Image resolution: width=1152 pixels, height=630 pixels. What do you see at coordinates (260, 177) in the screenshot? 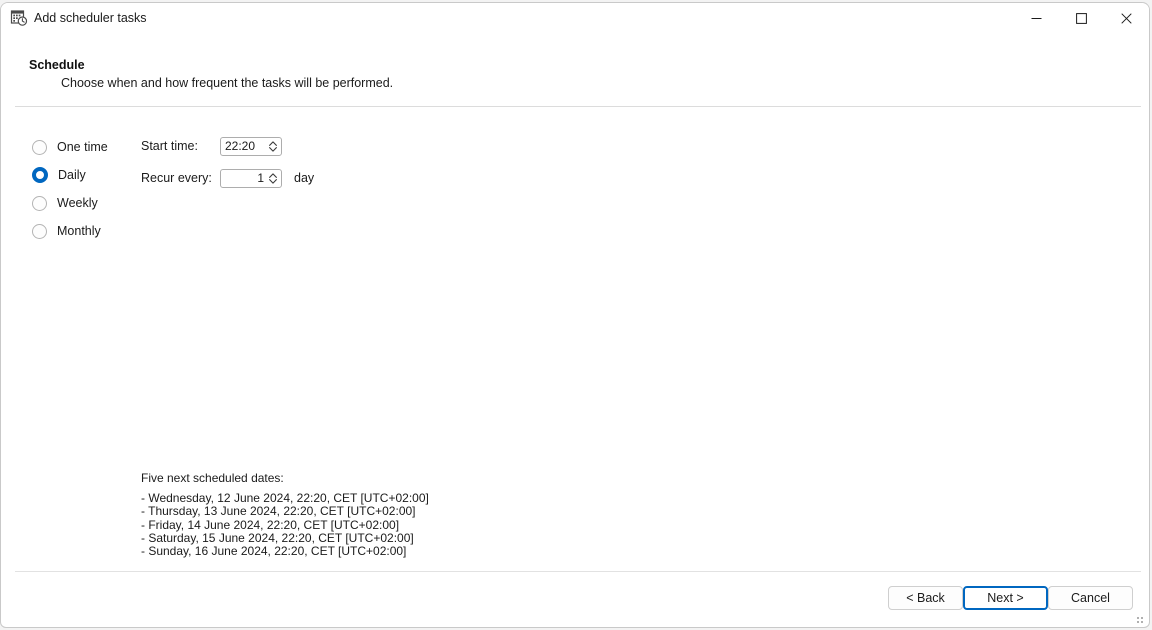
I see `recur-every-value: 1` at bounding box center [260, 177].